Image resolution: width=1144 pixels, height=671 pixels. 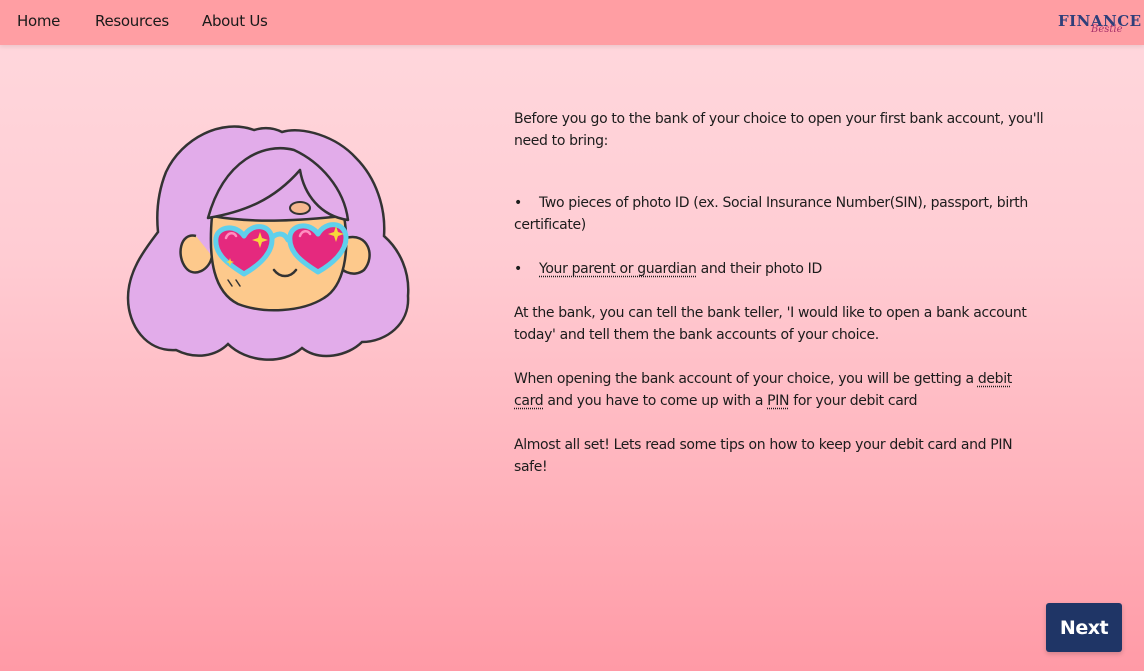 I want to click on parent-guardian-rest-text: and their photo ID, so click(x=759, y=269).